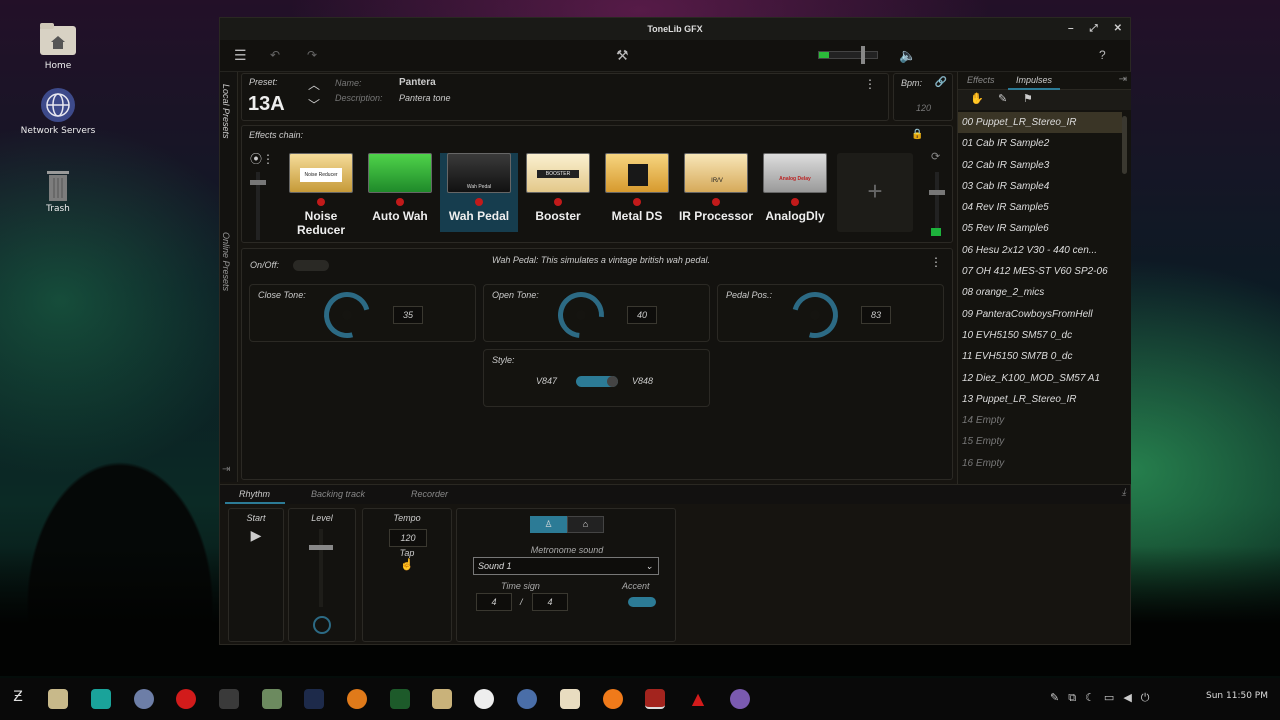 The width and height of the screenshot is (1280, 720). Describe the element at coordinates (240, 55) in the screenshot. I see `menu-icon: ☰` at that location.